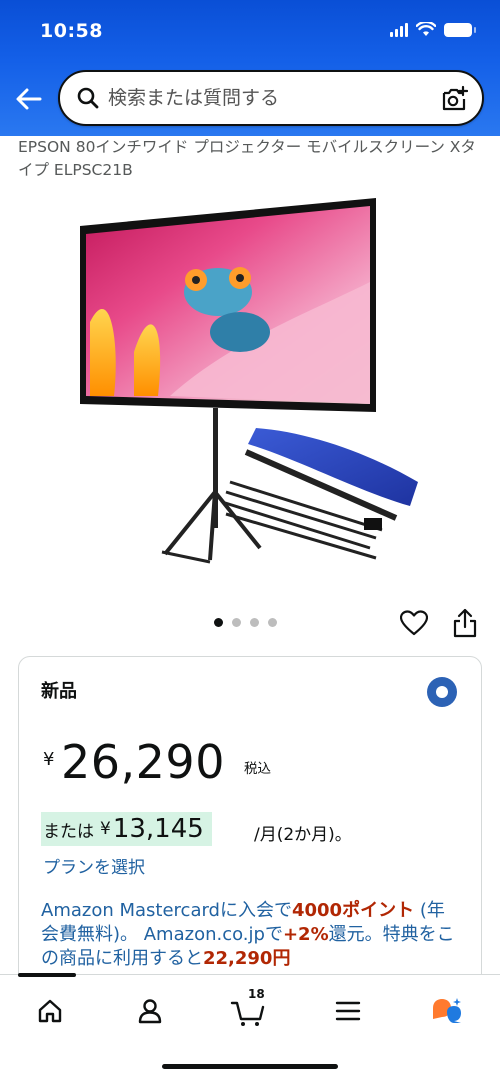 This screenshot has height=1080, width=500. What do you see at coordinates (49, 759) in the screenshot?
I see `currency-symbol: ¥` at bounding box center [49, 759].